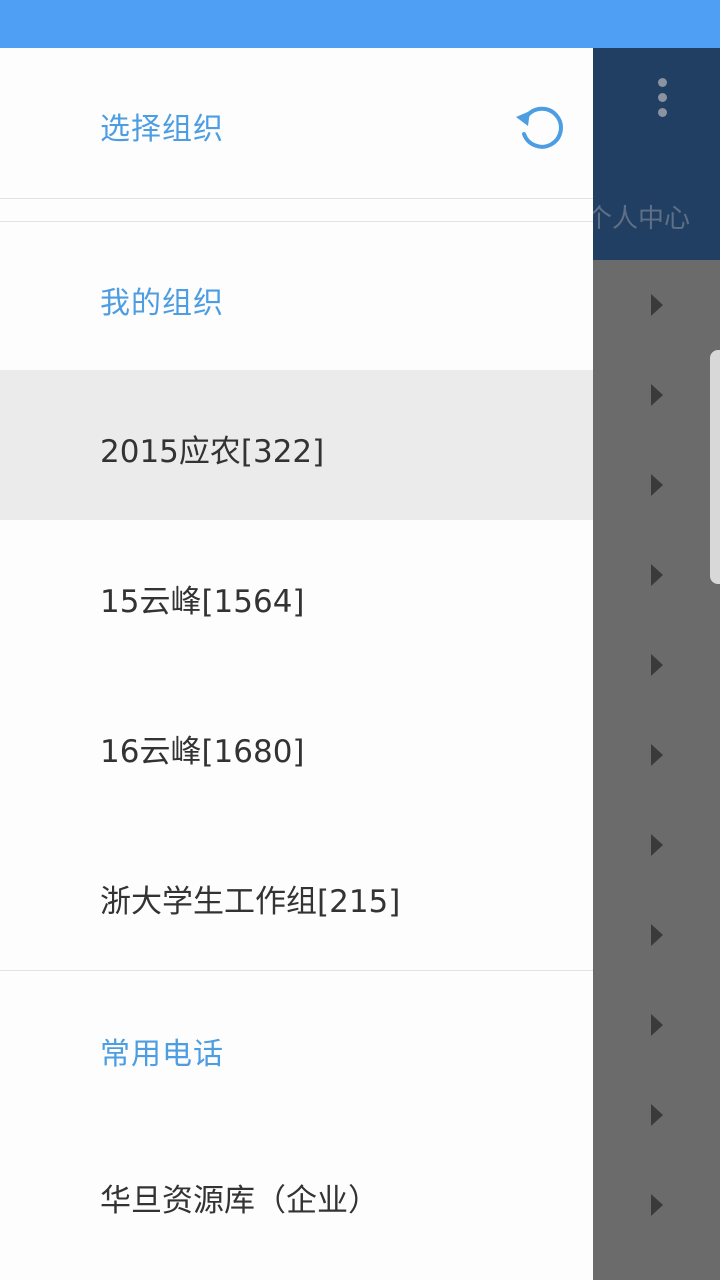  Describe the element at coordinates (212, 452) in the screenshot. I see `org-item-label: 2015应农[322]` at that location.